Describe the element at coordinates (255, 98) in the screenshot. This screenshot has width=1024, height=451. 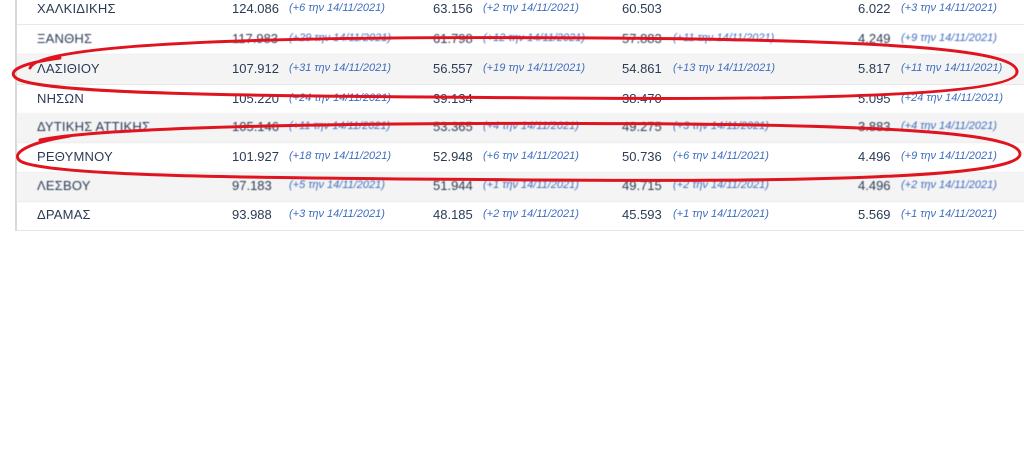
I see `value-cell: 105.220` at that location.